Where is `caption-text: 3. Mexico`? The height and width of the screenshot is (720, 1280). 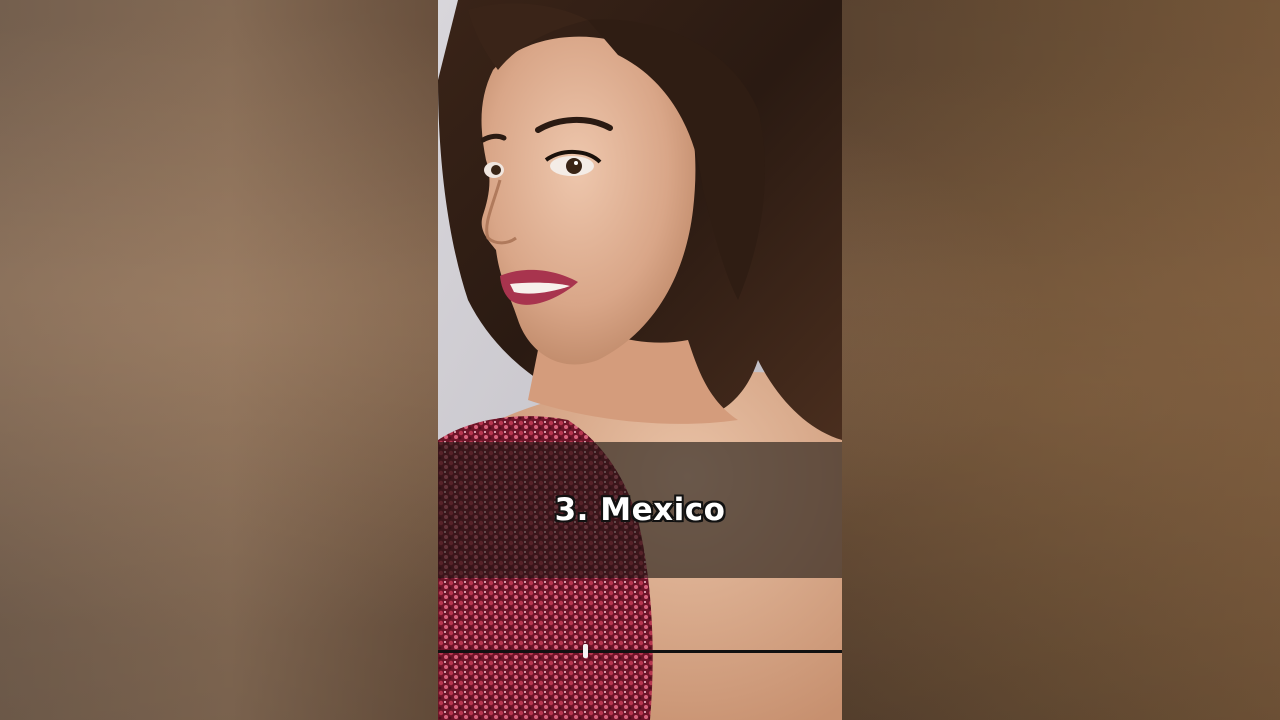 caption-text: 3. Mexico is located at coordinates (640, 510).